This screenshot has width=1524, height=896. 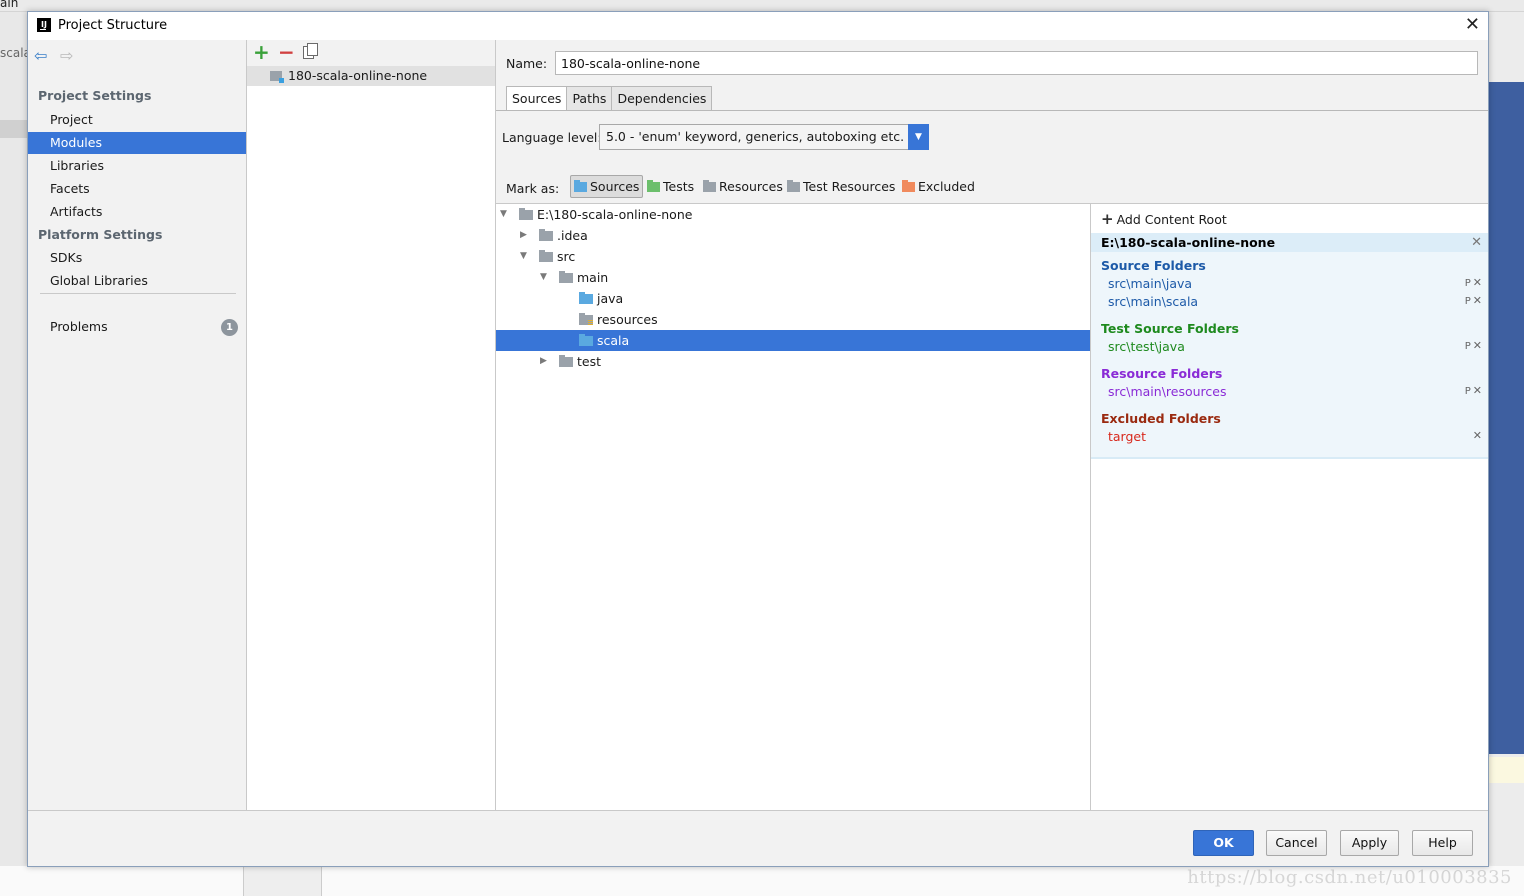 What do you see at coordinates (1150, 283) in the screenshot?
I see `source-folder-path: src\main\java` at bounding box center [1150, 283].